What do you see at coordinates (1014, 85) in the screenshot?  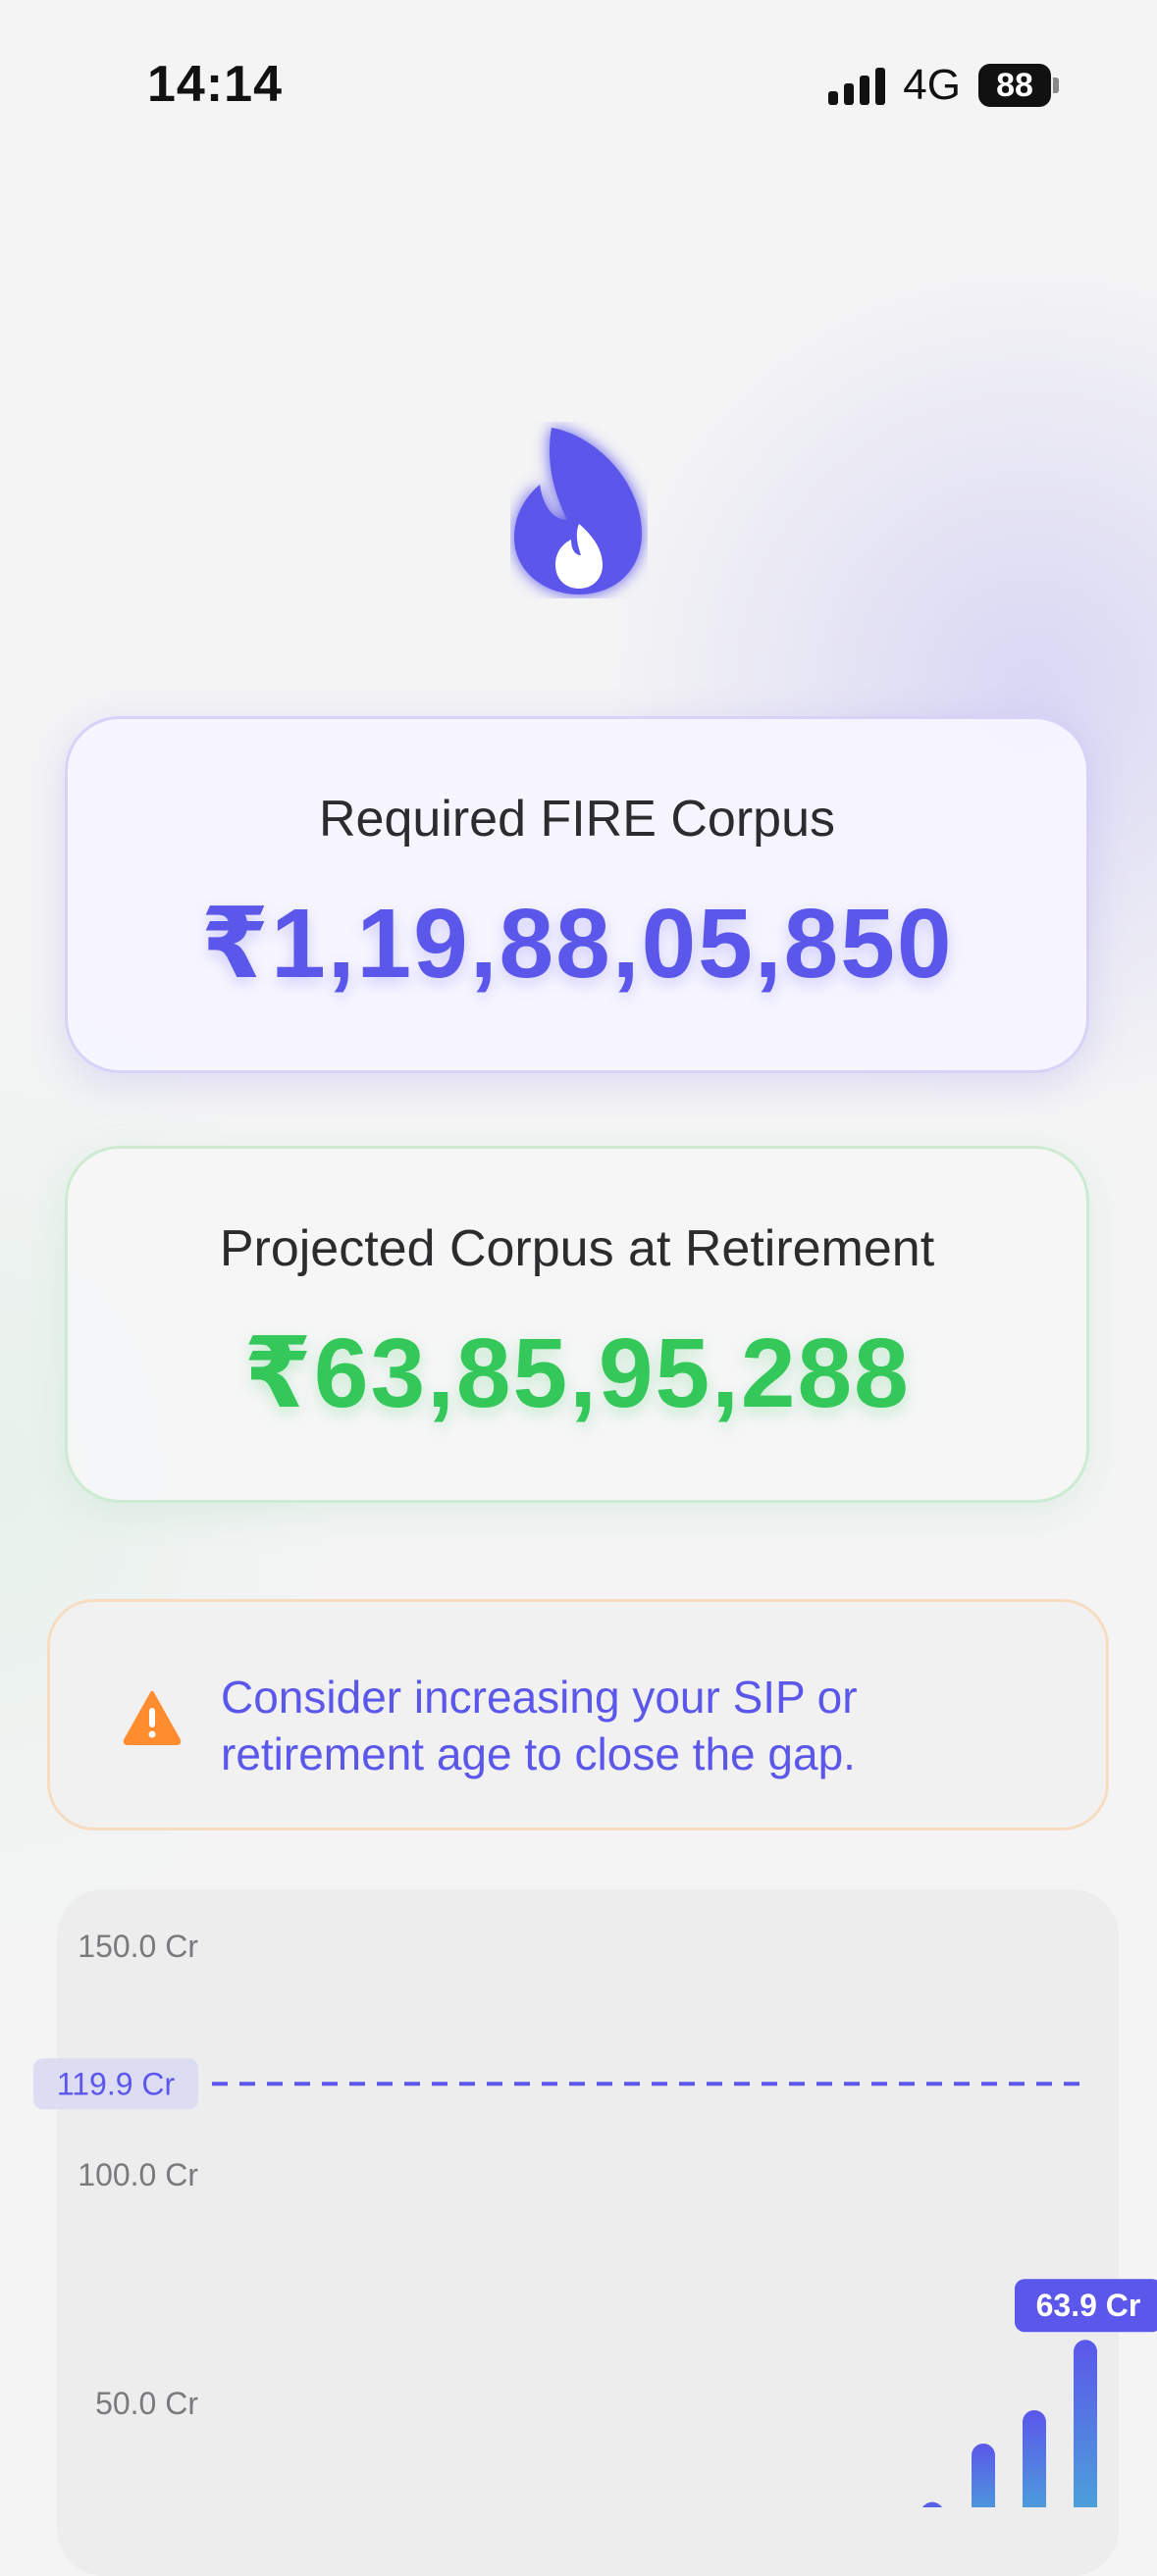 I see `battery-level: 88` at bounding box center [1014, 85].